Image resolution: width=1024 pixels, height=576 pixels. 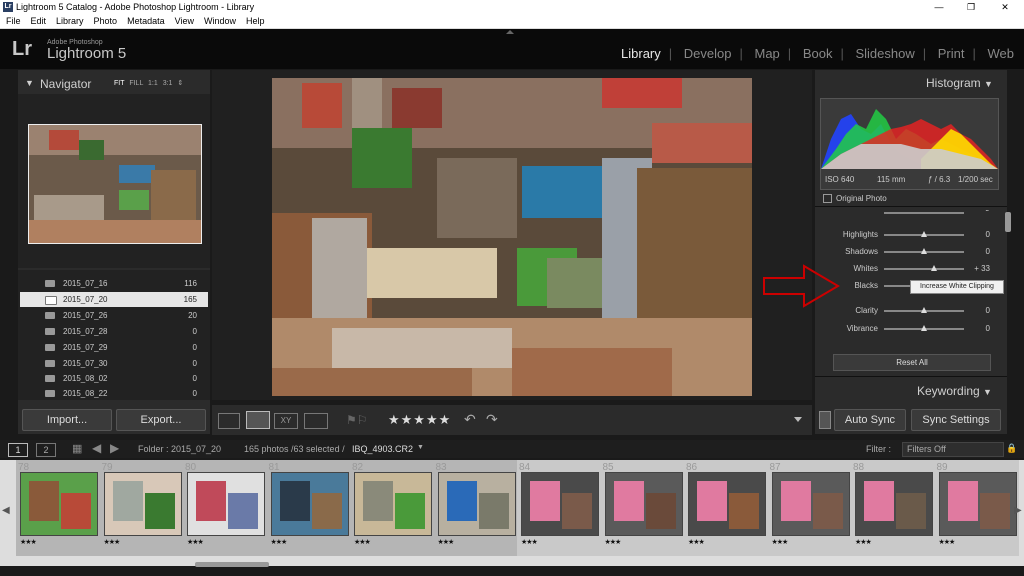 What do you see at coordinates (1018, 510) in the screenshot?
I see `filmstrip-right-arrow-icon: ▶` at bounding box center [1018, 510].